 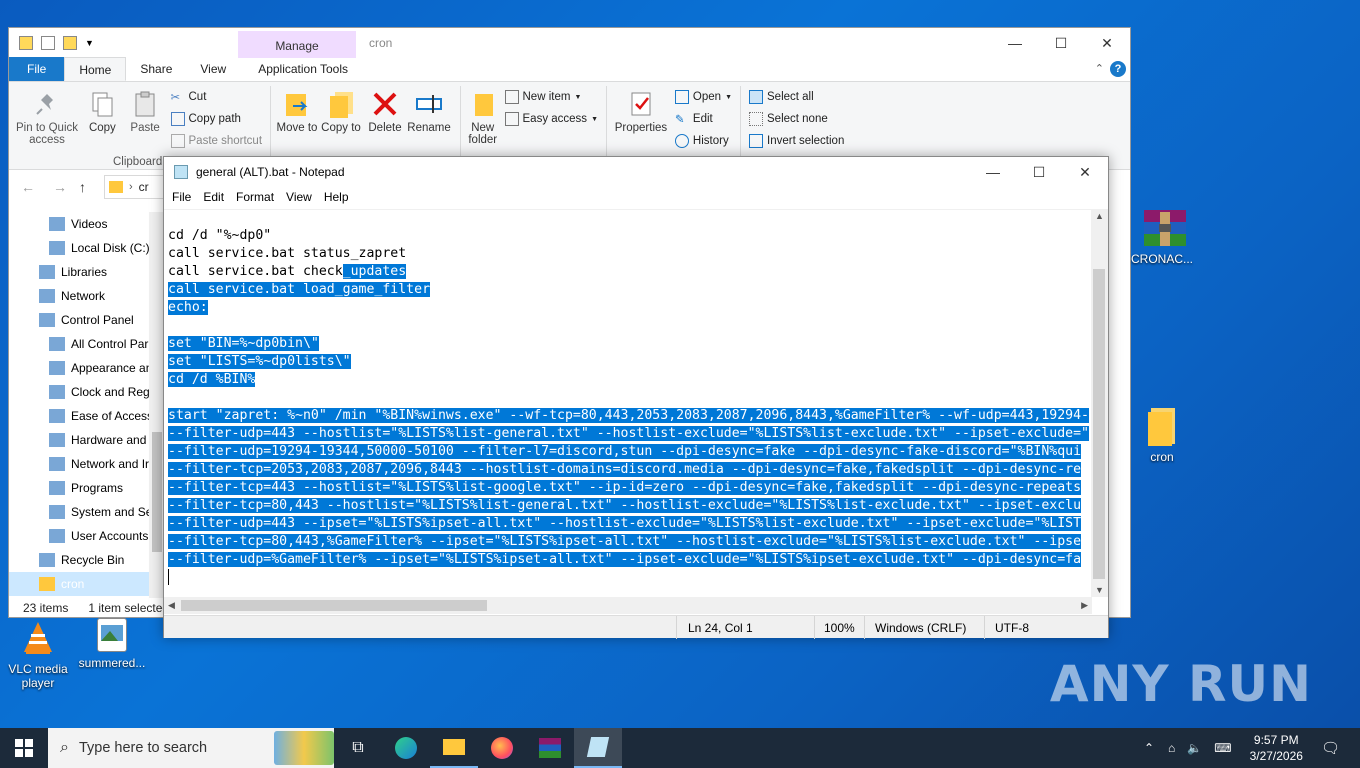 I want to click on scroll-down-icon: ▼, so click(x=1099, y=590).